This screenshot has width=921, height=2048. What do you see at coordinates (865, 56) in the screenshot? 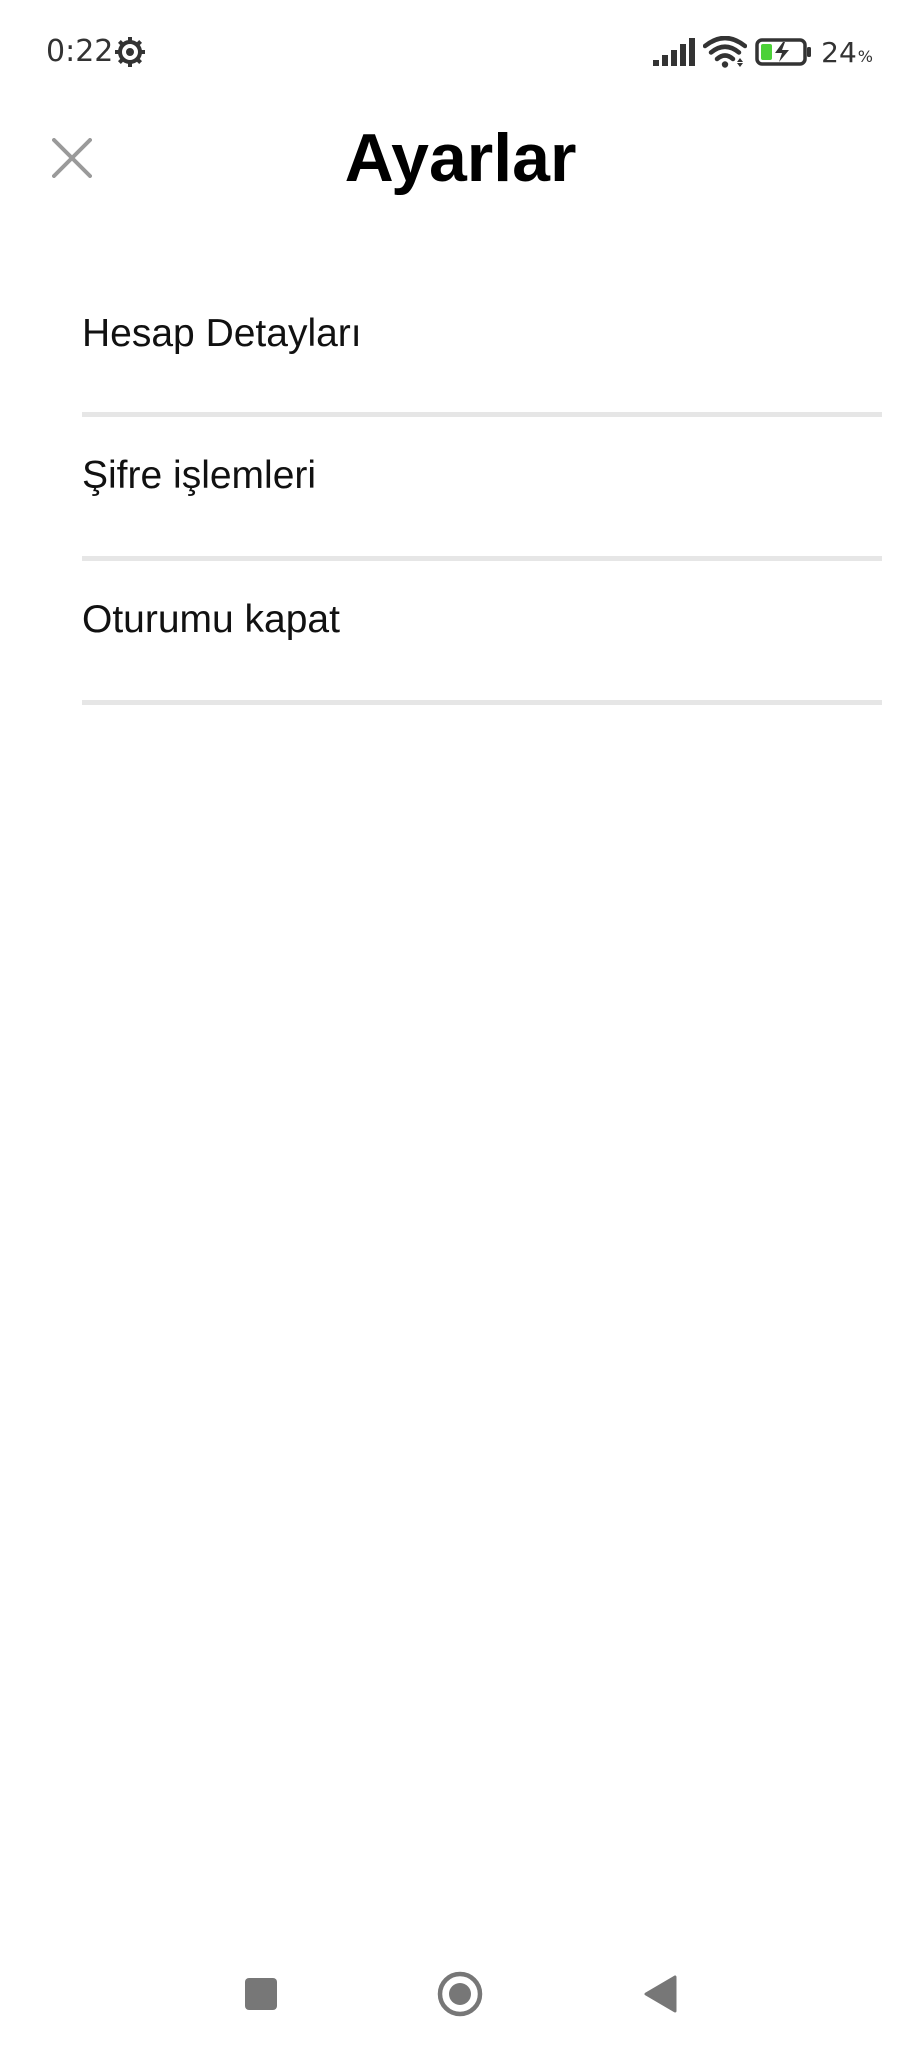
I see `battery-percent-sign: %` at bounding box center [865, 56].